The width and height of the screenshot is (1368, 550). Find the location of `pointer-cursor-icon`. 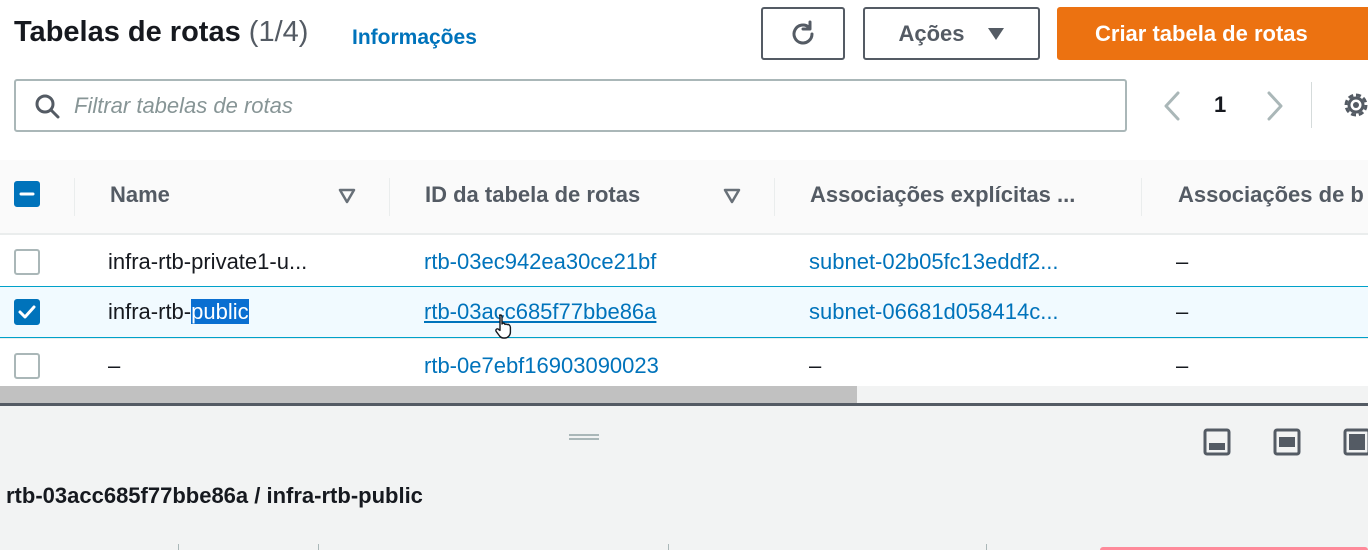

pointer-cursor-icon is located at coordinates (503, 326).